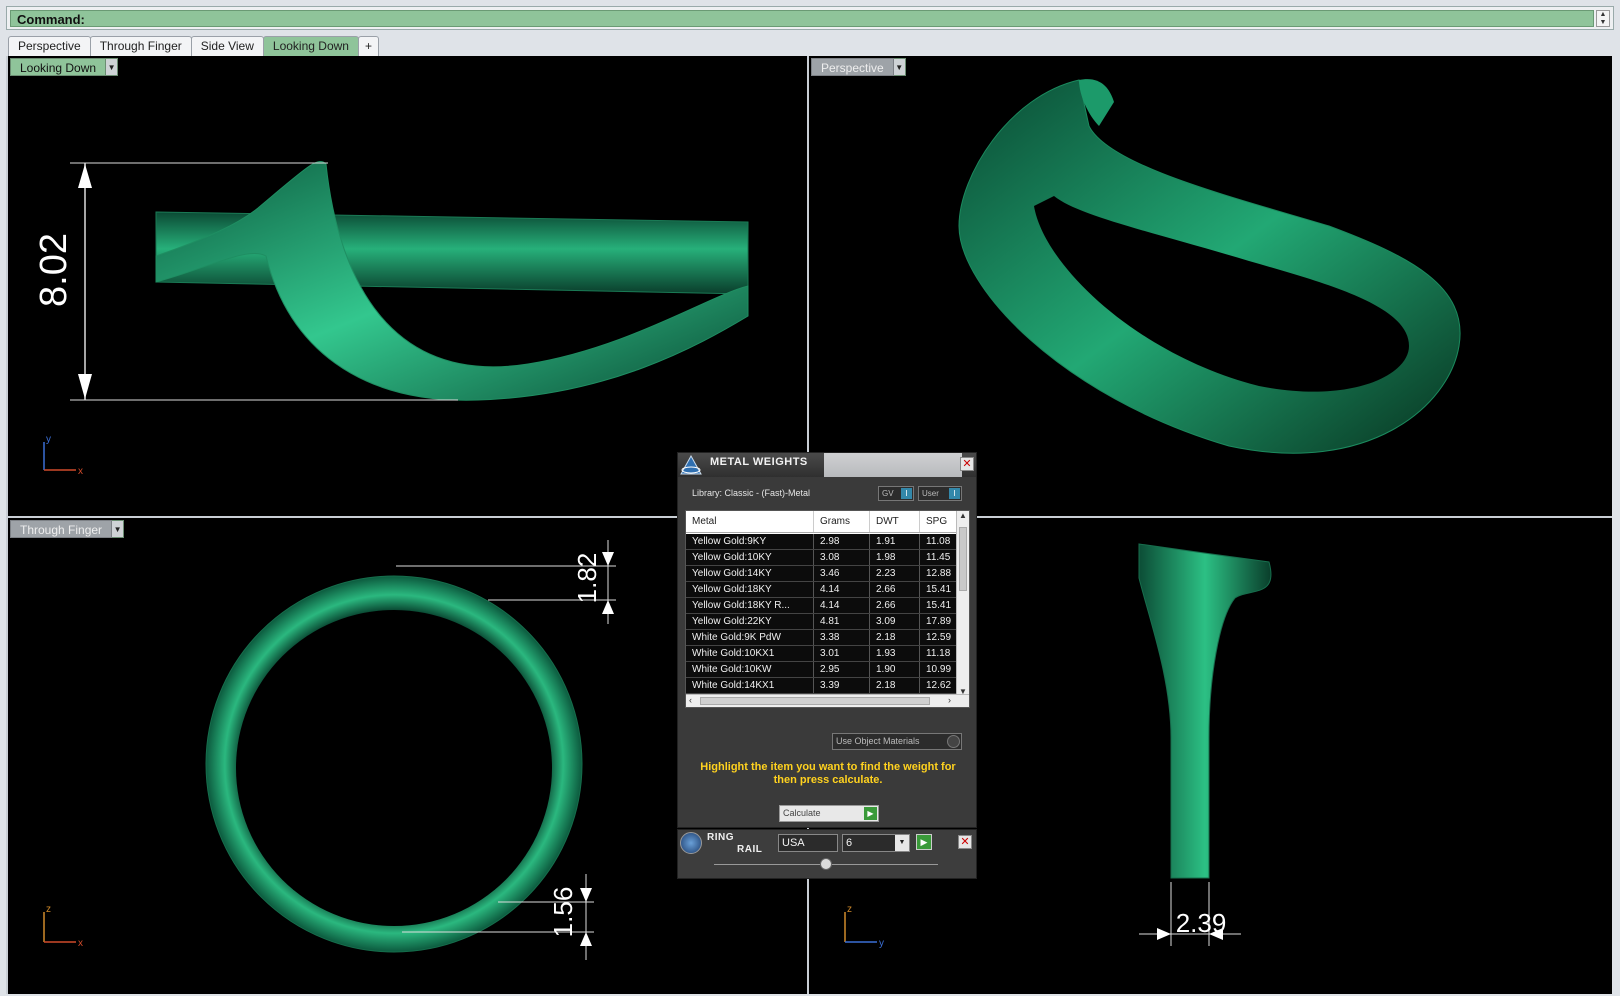 This screenshot has width=1620, height=996. What do you see at coordinates (842, 557) in the screenshot?
I see `table-cell: 3.08` at bounding box center [842, 557].